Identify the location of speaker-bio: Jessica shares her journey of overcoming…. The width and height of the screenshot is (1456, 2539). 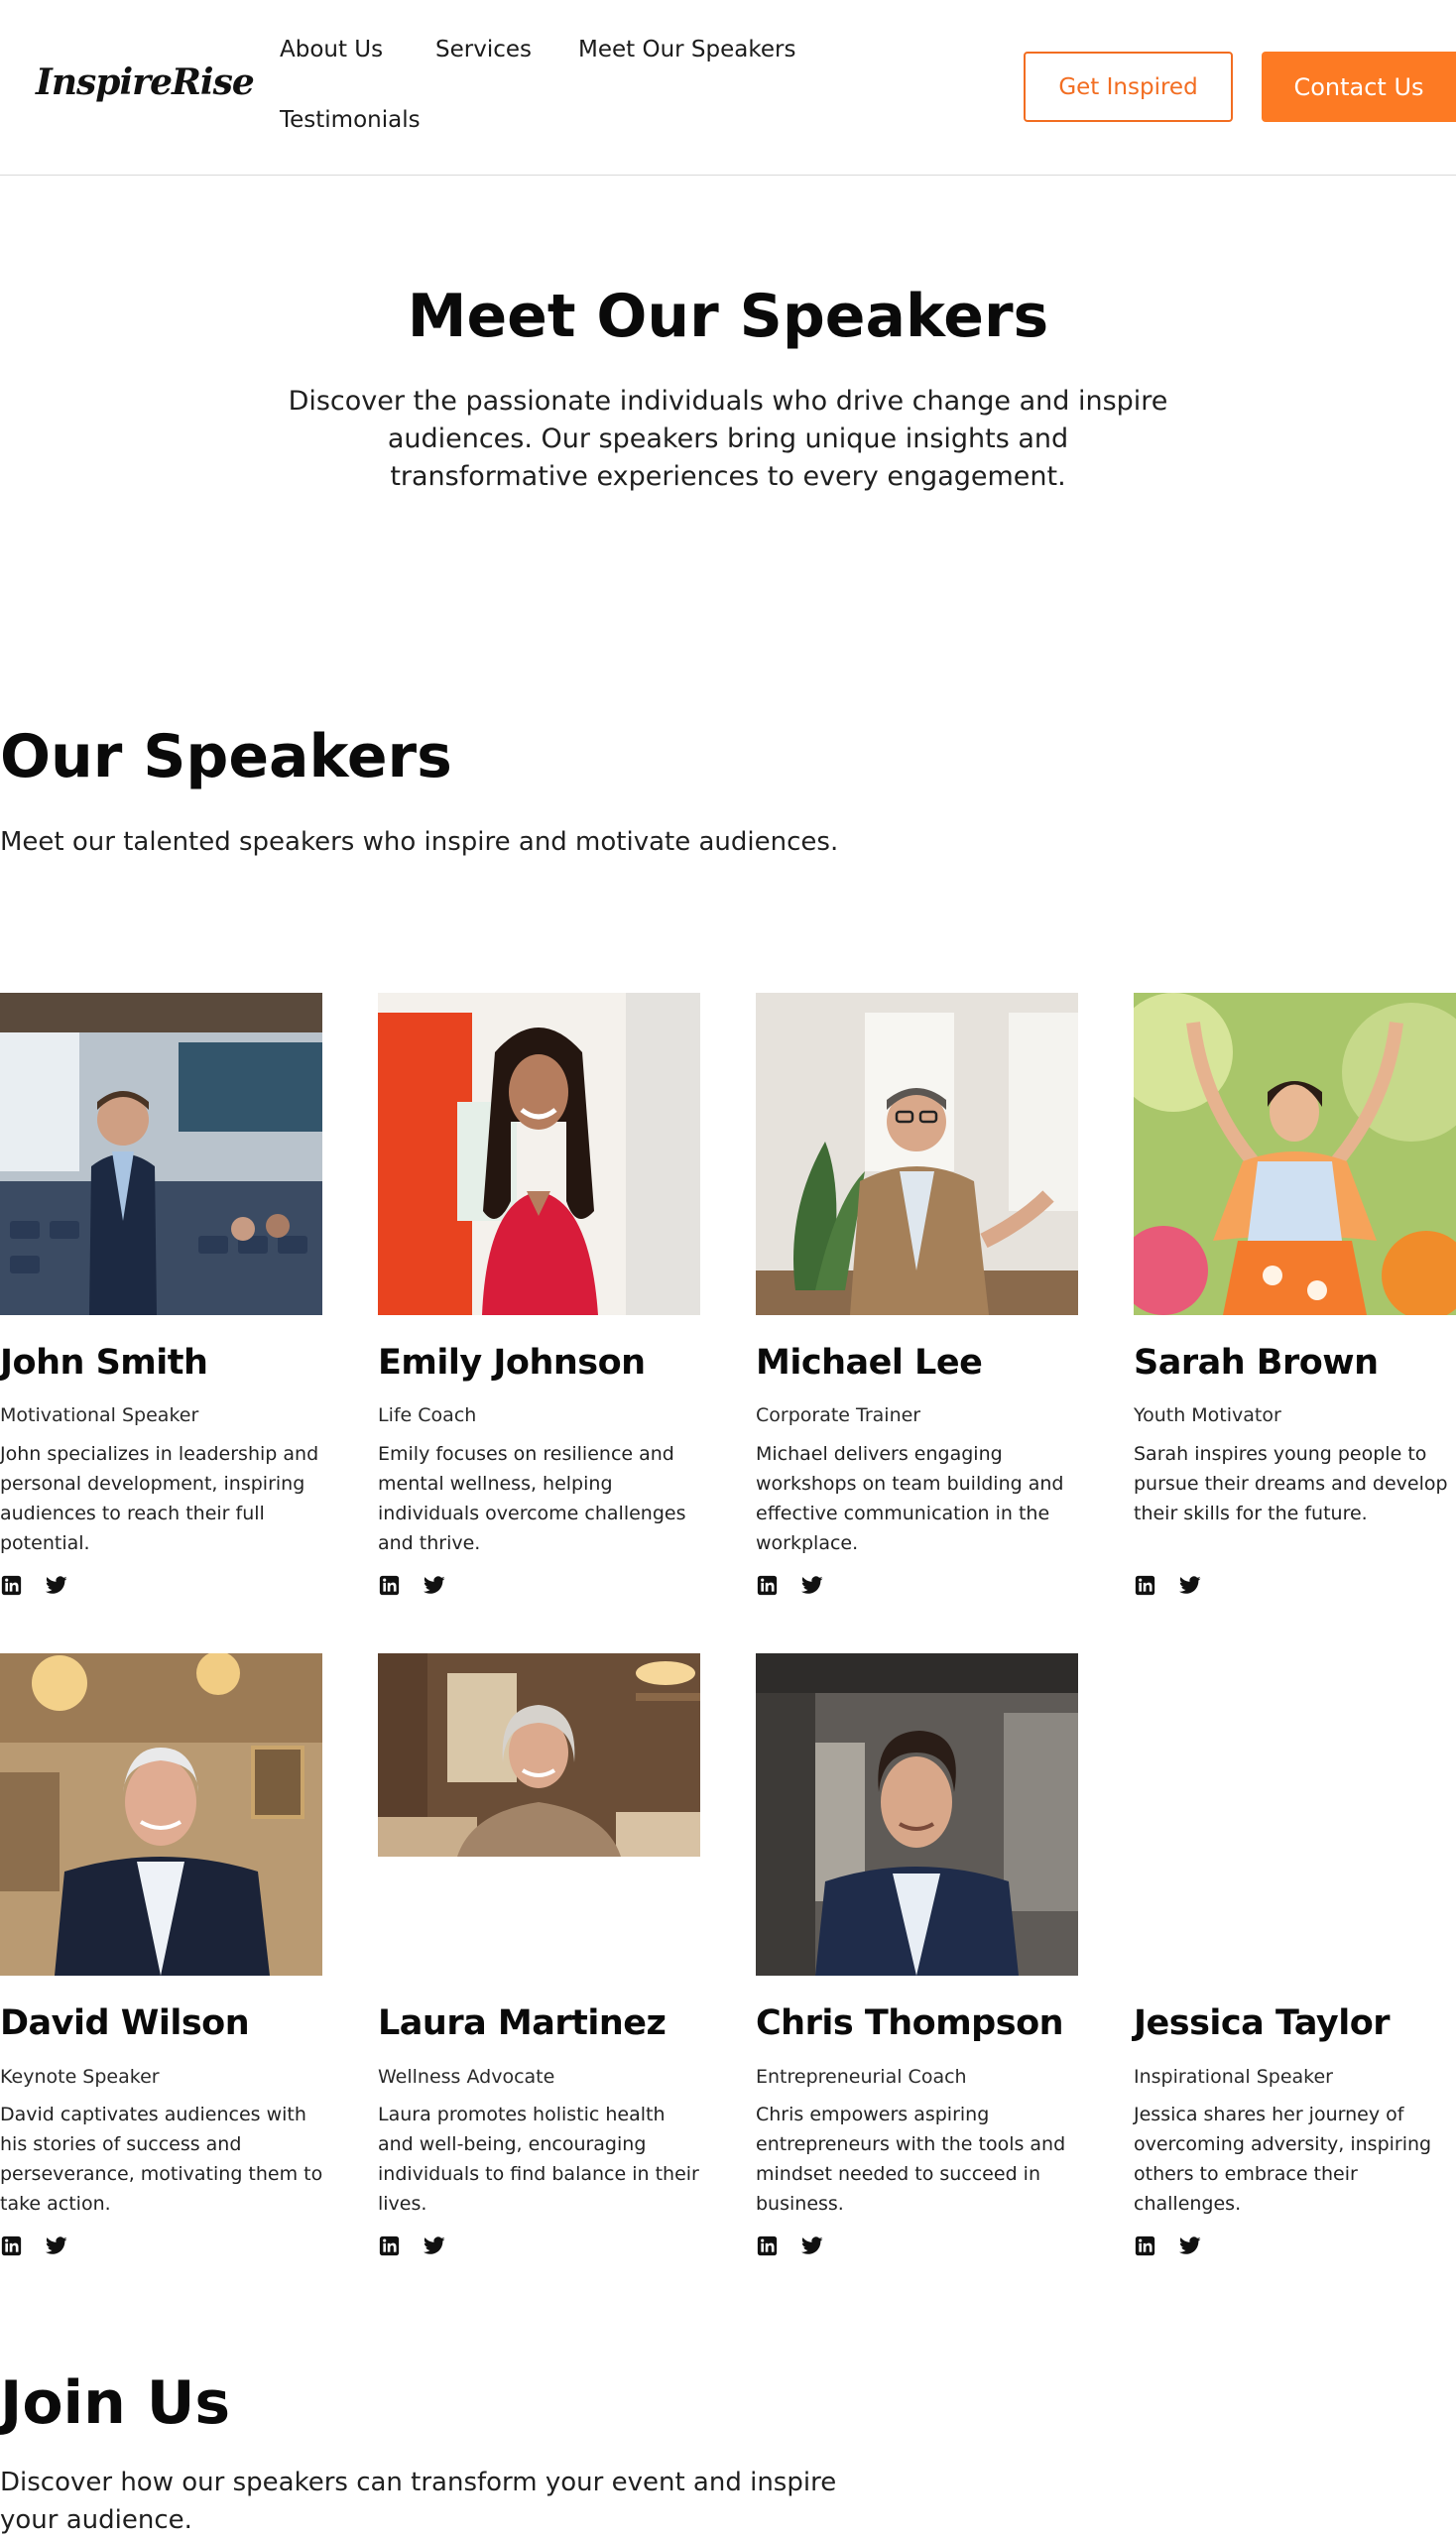
(1283, 2160).